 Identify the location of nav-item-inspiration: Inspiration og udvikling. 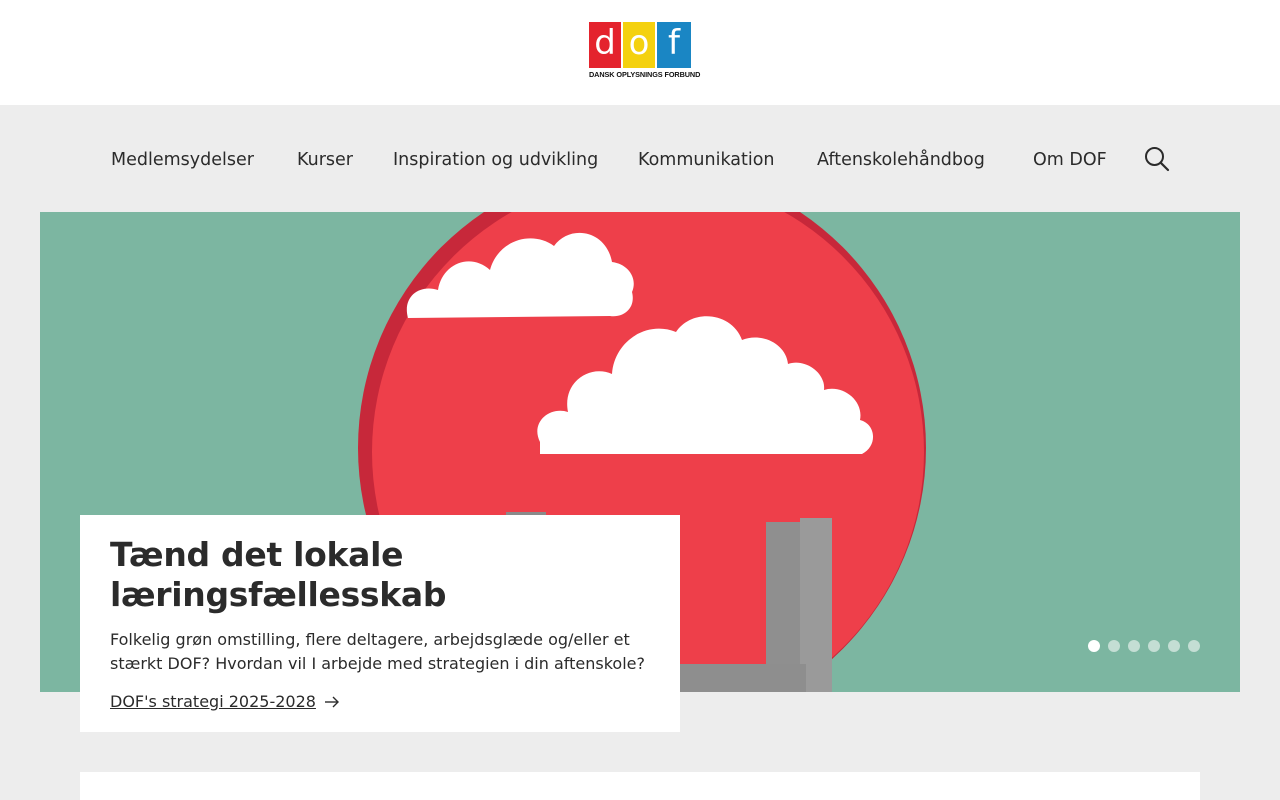
(495, 160).